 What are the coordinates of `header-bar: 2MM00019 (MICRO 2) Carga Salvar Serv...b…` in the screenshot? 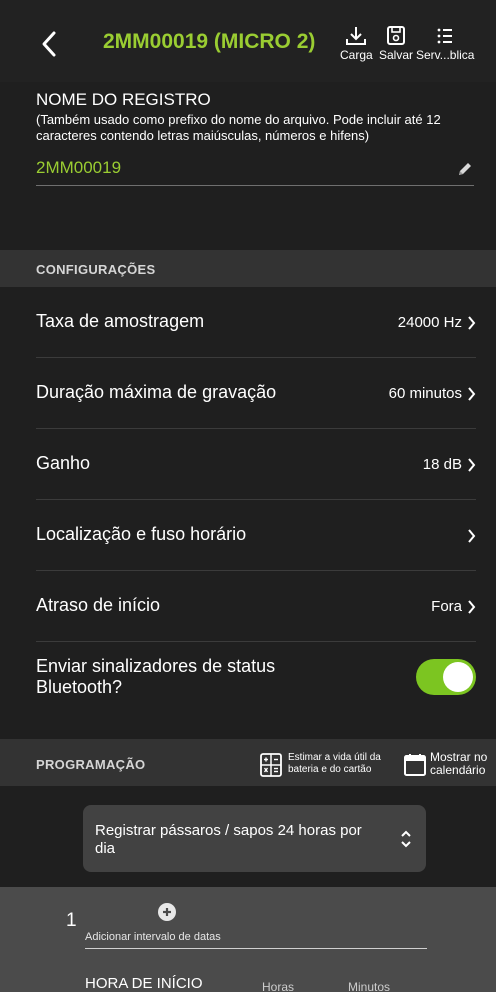 It's located at (248, 41).